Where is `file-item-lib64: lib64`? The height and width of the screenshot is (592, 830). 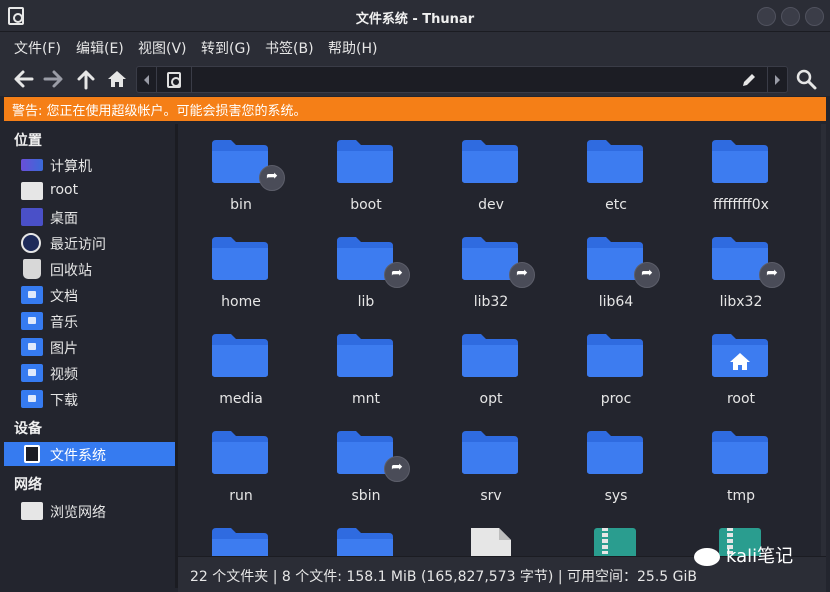
file-item-lib64: lib64 is located at coordinates (613, 267).